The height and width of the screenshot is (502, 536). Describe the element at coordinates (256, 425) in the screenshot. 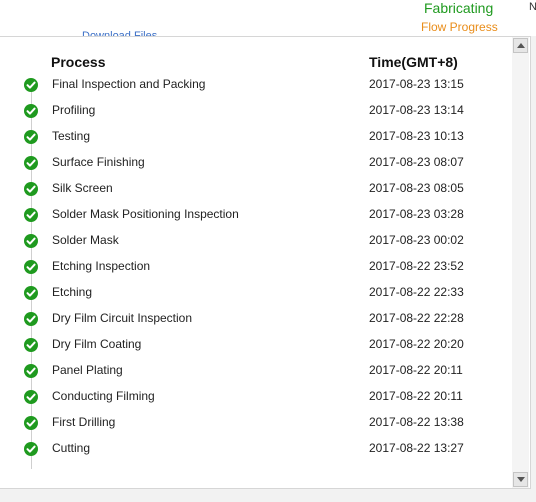

I see `table-row: First Drilling 2017-08-22 13:38` at that location.